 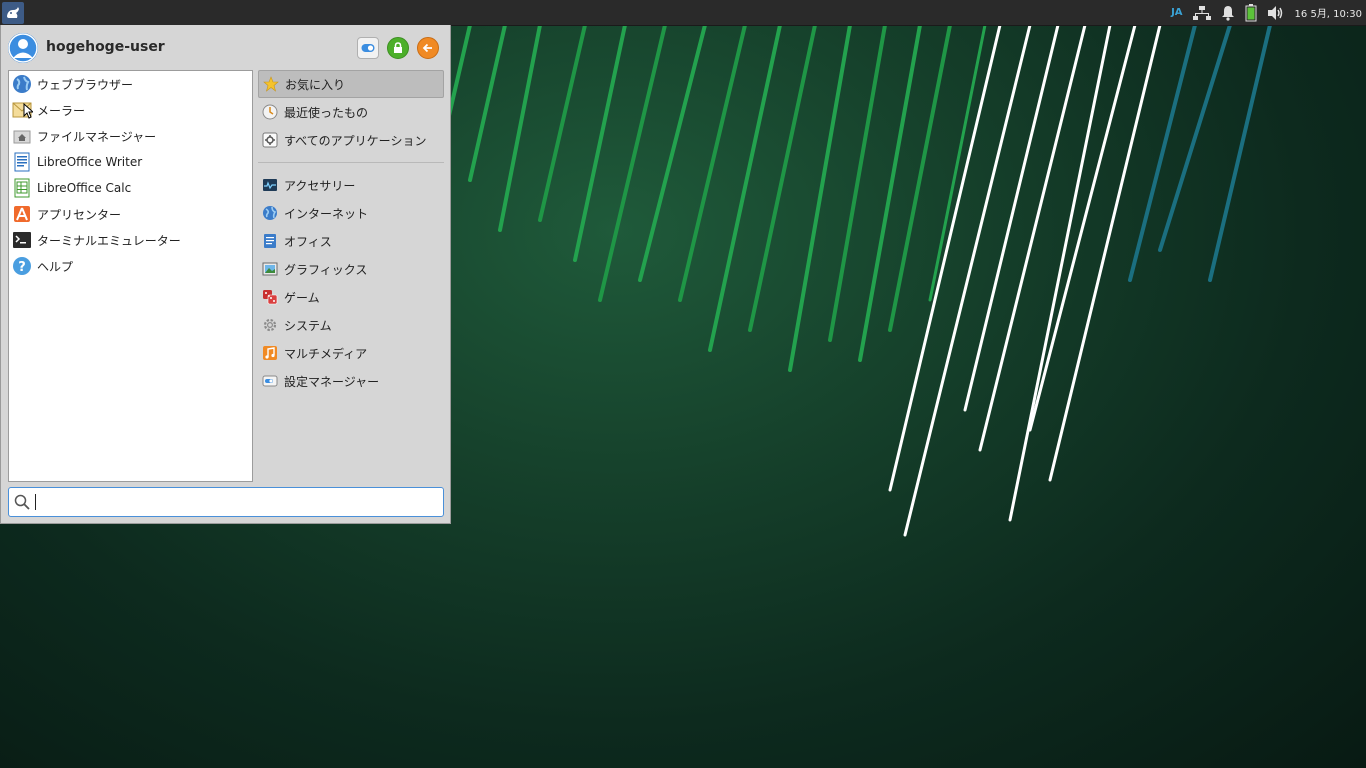 I want to click on games-icon, so click(x=270, y=297).